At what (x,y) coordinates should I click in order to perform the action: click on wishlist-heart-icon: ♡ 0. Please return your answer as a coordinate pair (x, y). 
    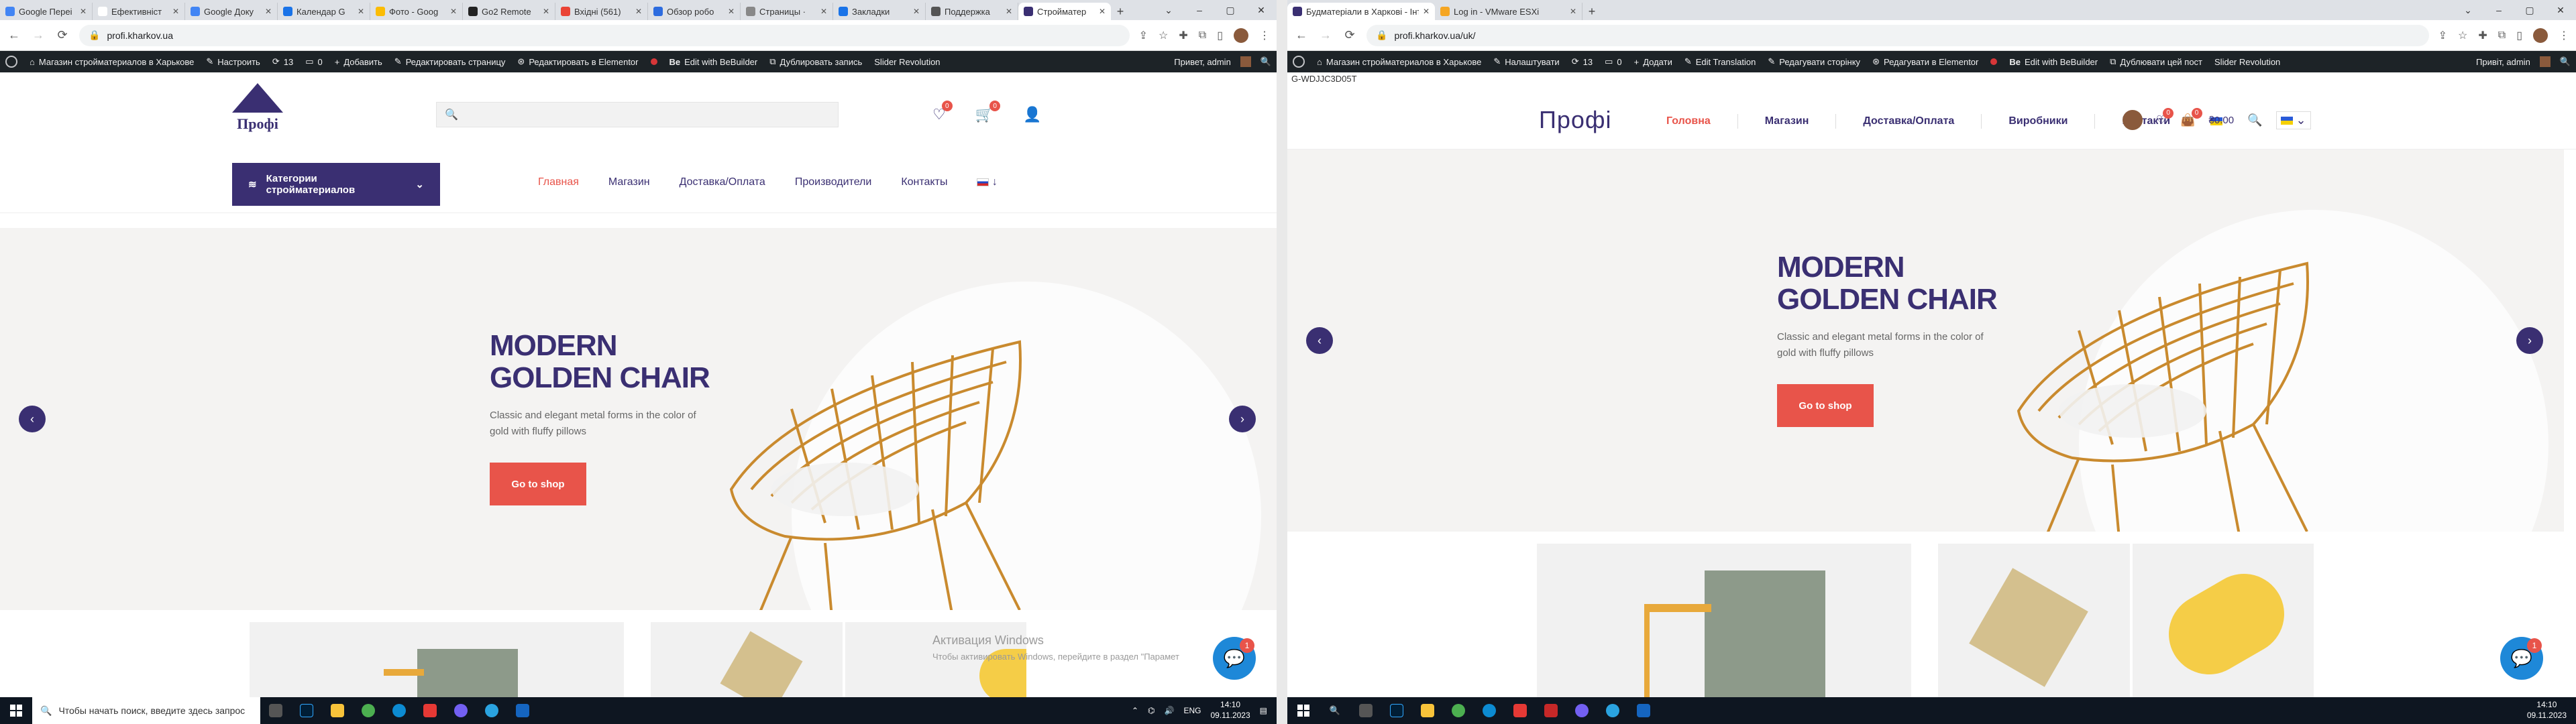
    Looking at the image, I should click on (2165, 117).